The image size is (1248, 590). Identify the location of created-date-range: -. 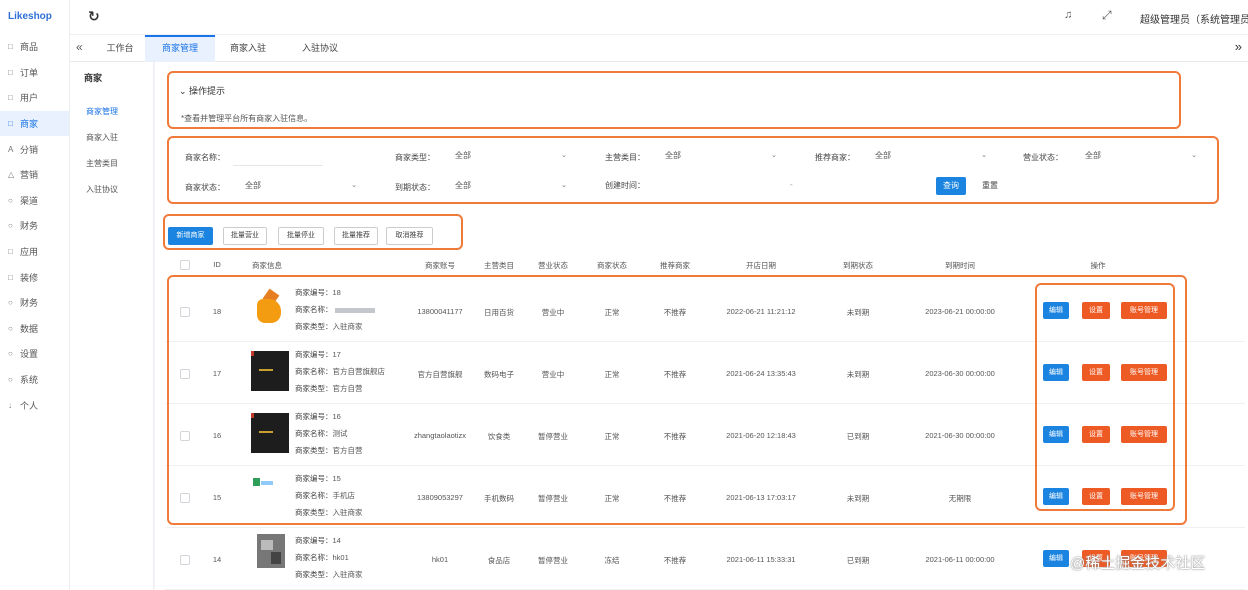
(780, 188).